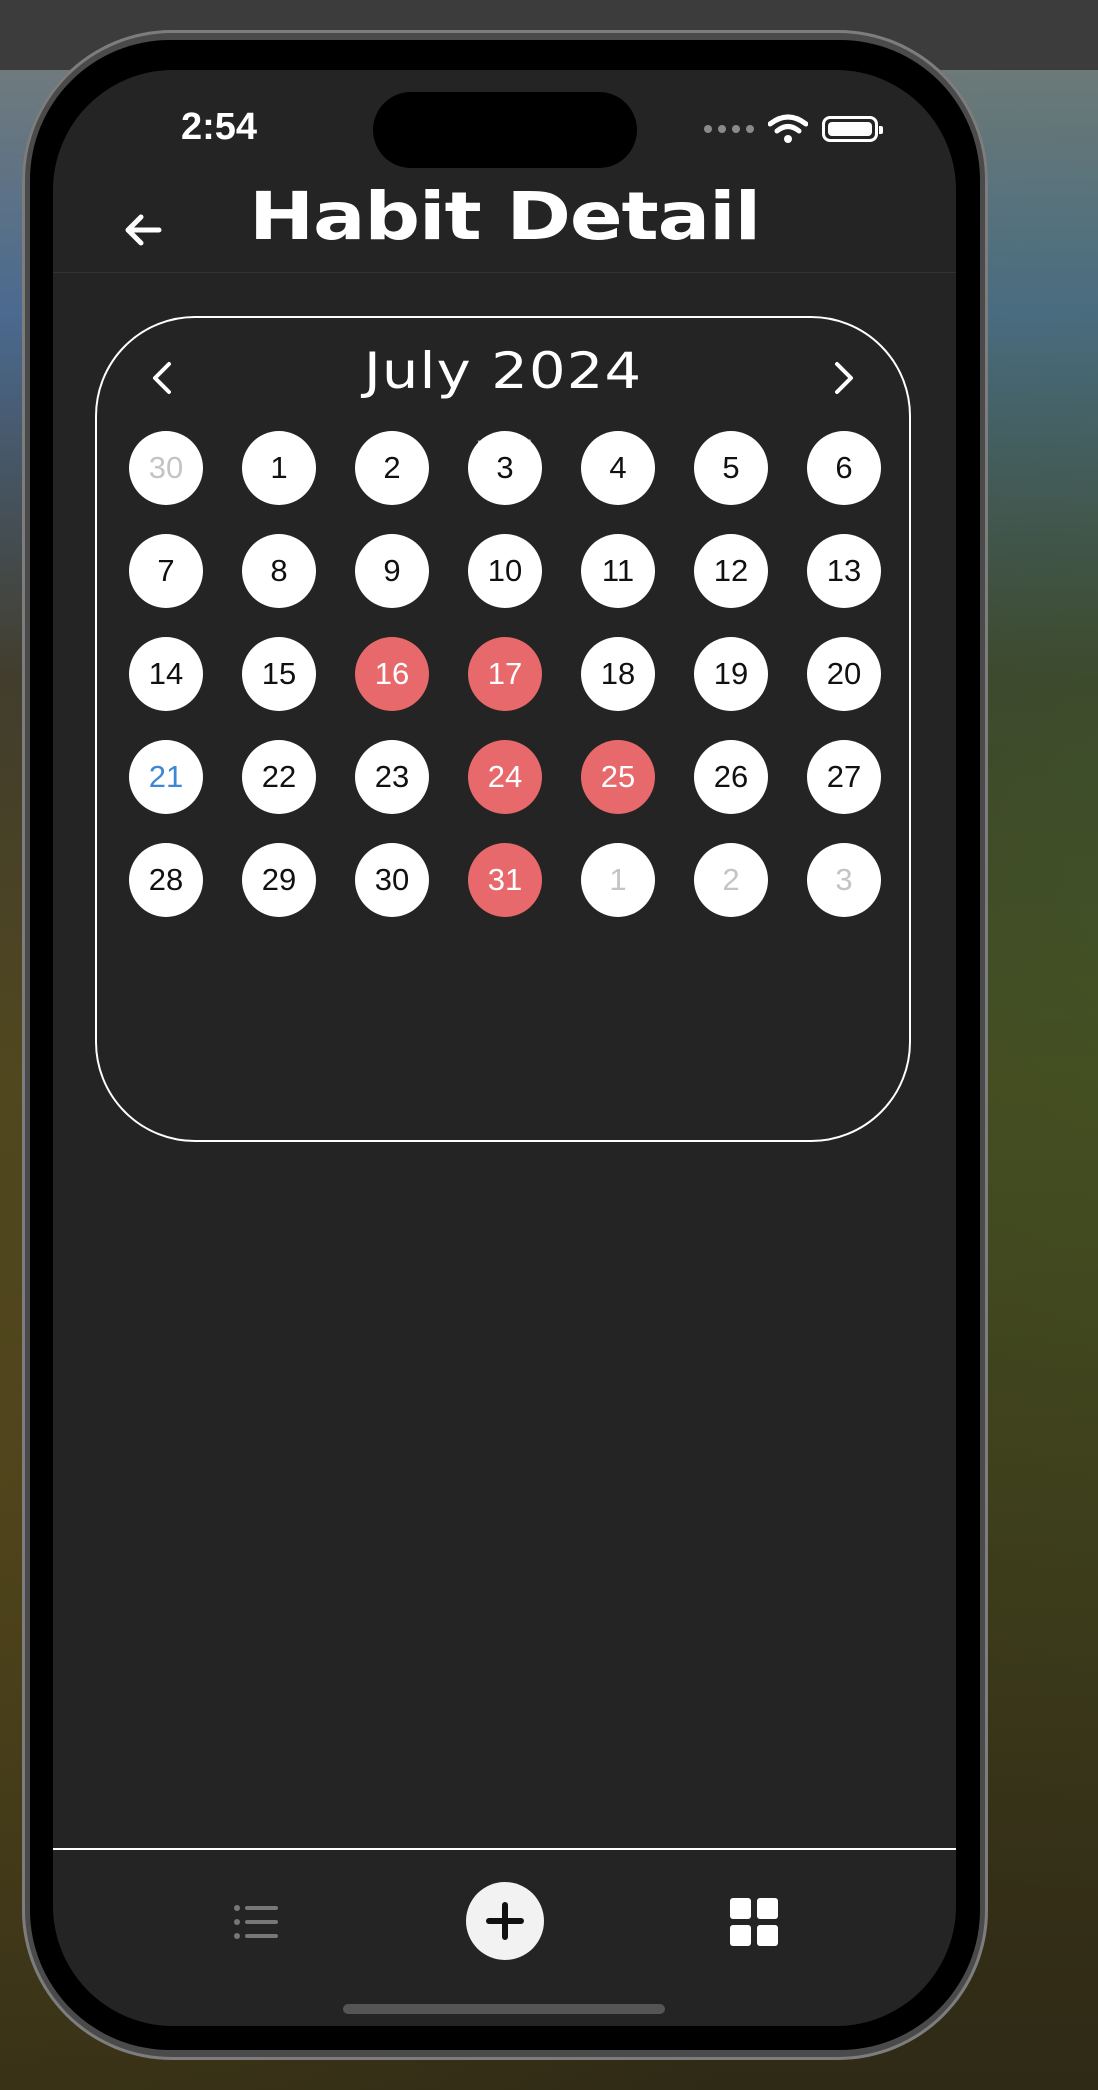 The image size is (1098, 2090). I want to click on tab-grid, so click(754, 1922).